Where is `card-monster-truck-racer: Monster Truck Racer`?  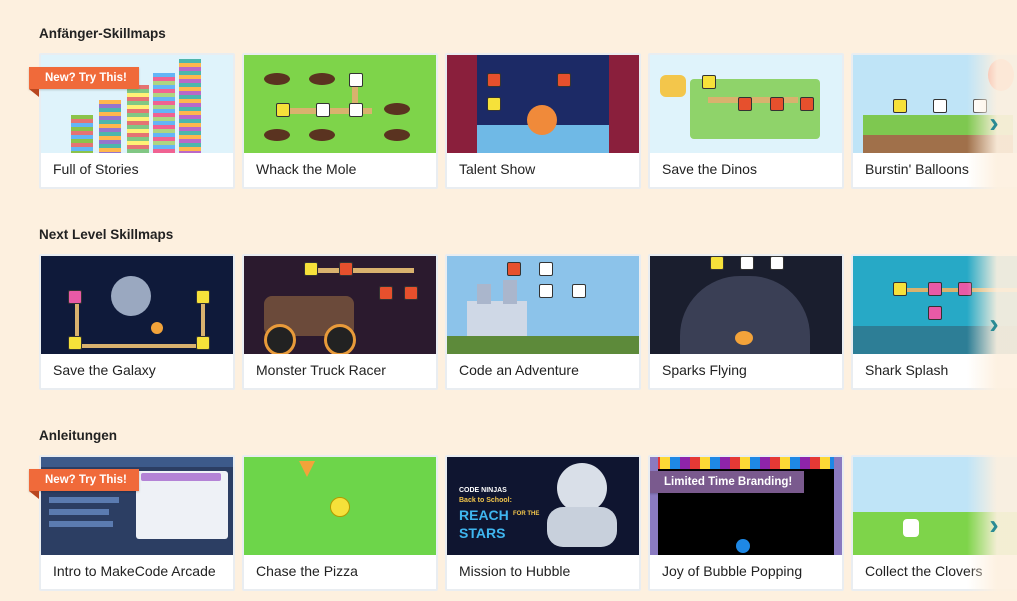
card-monster-truck-racer: Monster Truck Racer is located at coordinates (340, 322).